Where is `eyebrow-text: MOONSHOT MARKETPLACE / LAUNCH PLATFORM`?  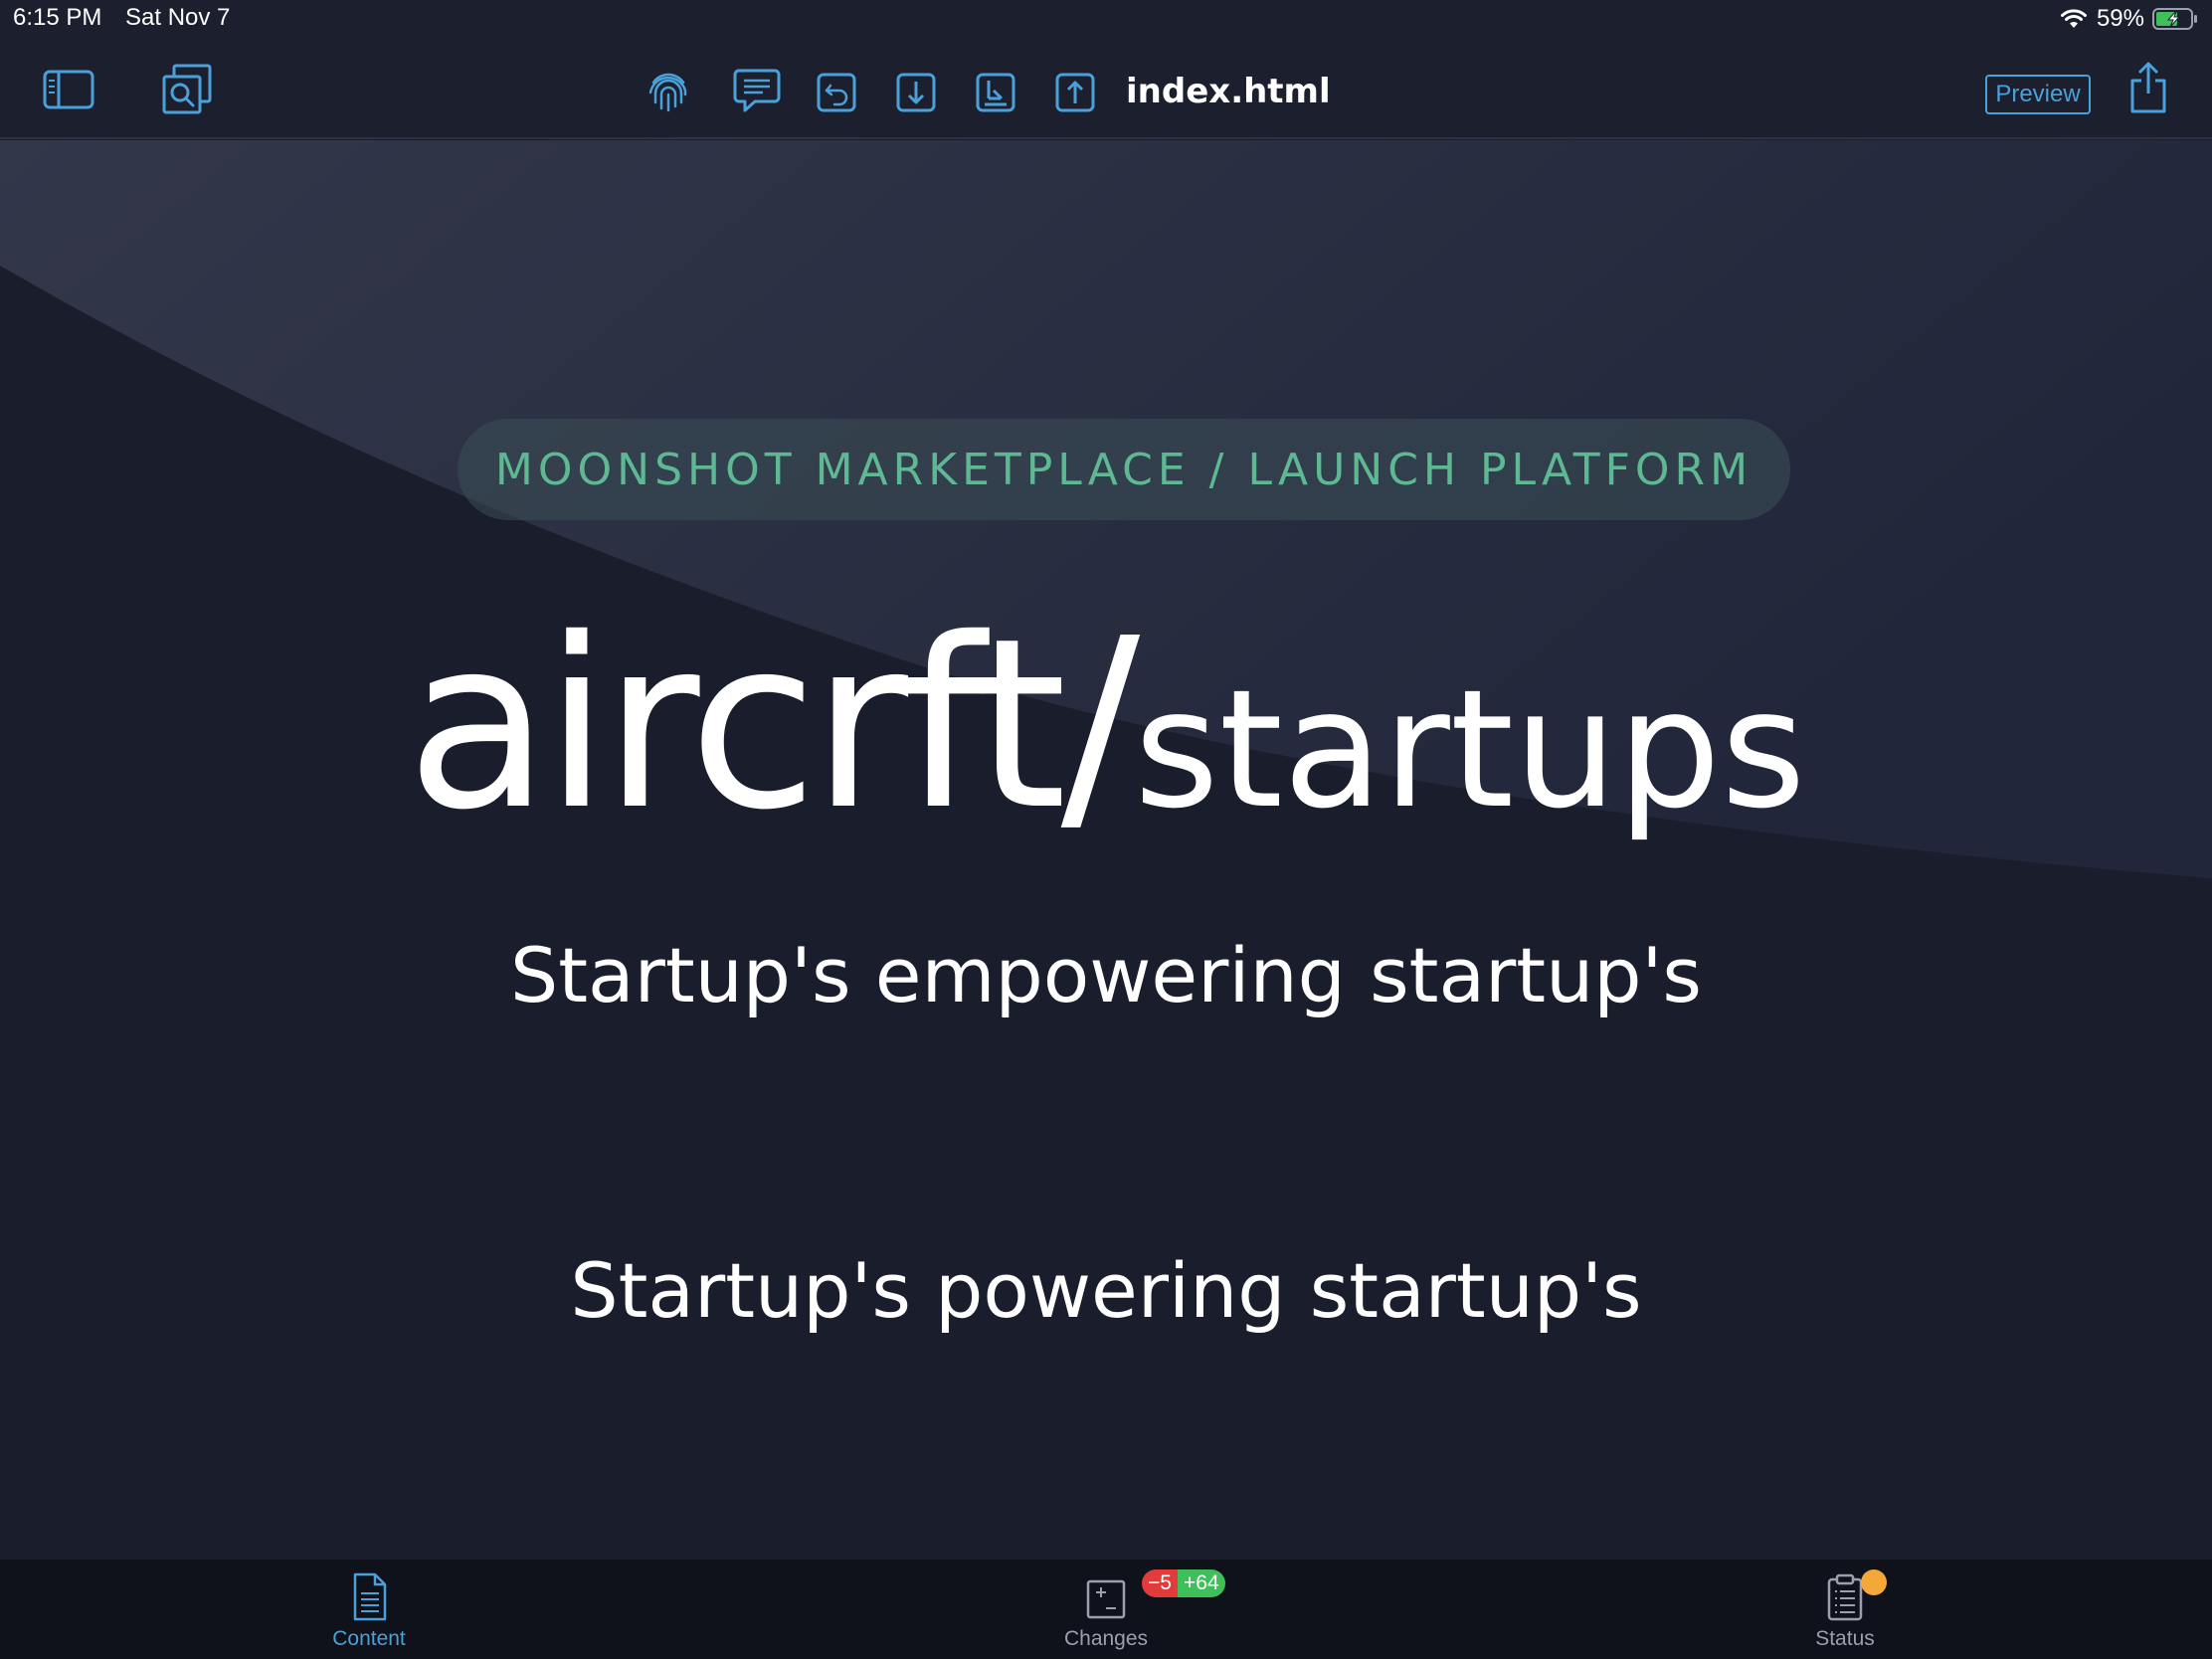 eyebrow-text: MOONSHOT MARKETPLACE / LAUNCH PLATFORM is located at coordinates (1123, 469).